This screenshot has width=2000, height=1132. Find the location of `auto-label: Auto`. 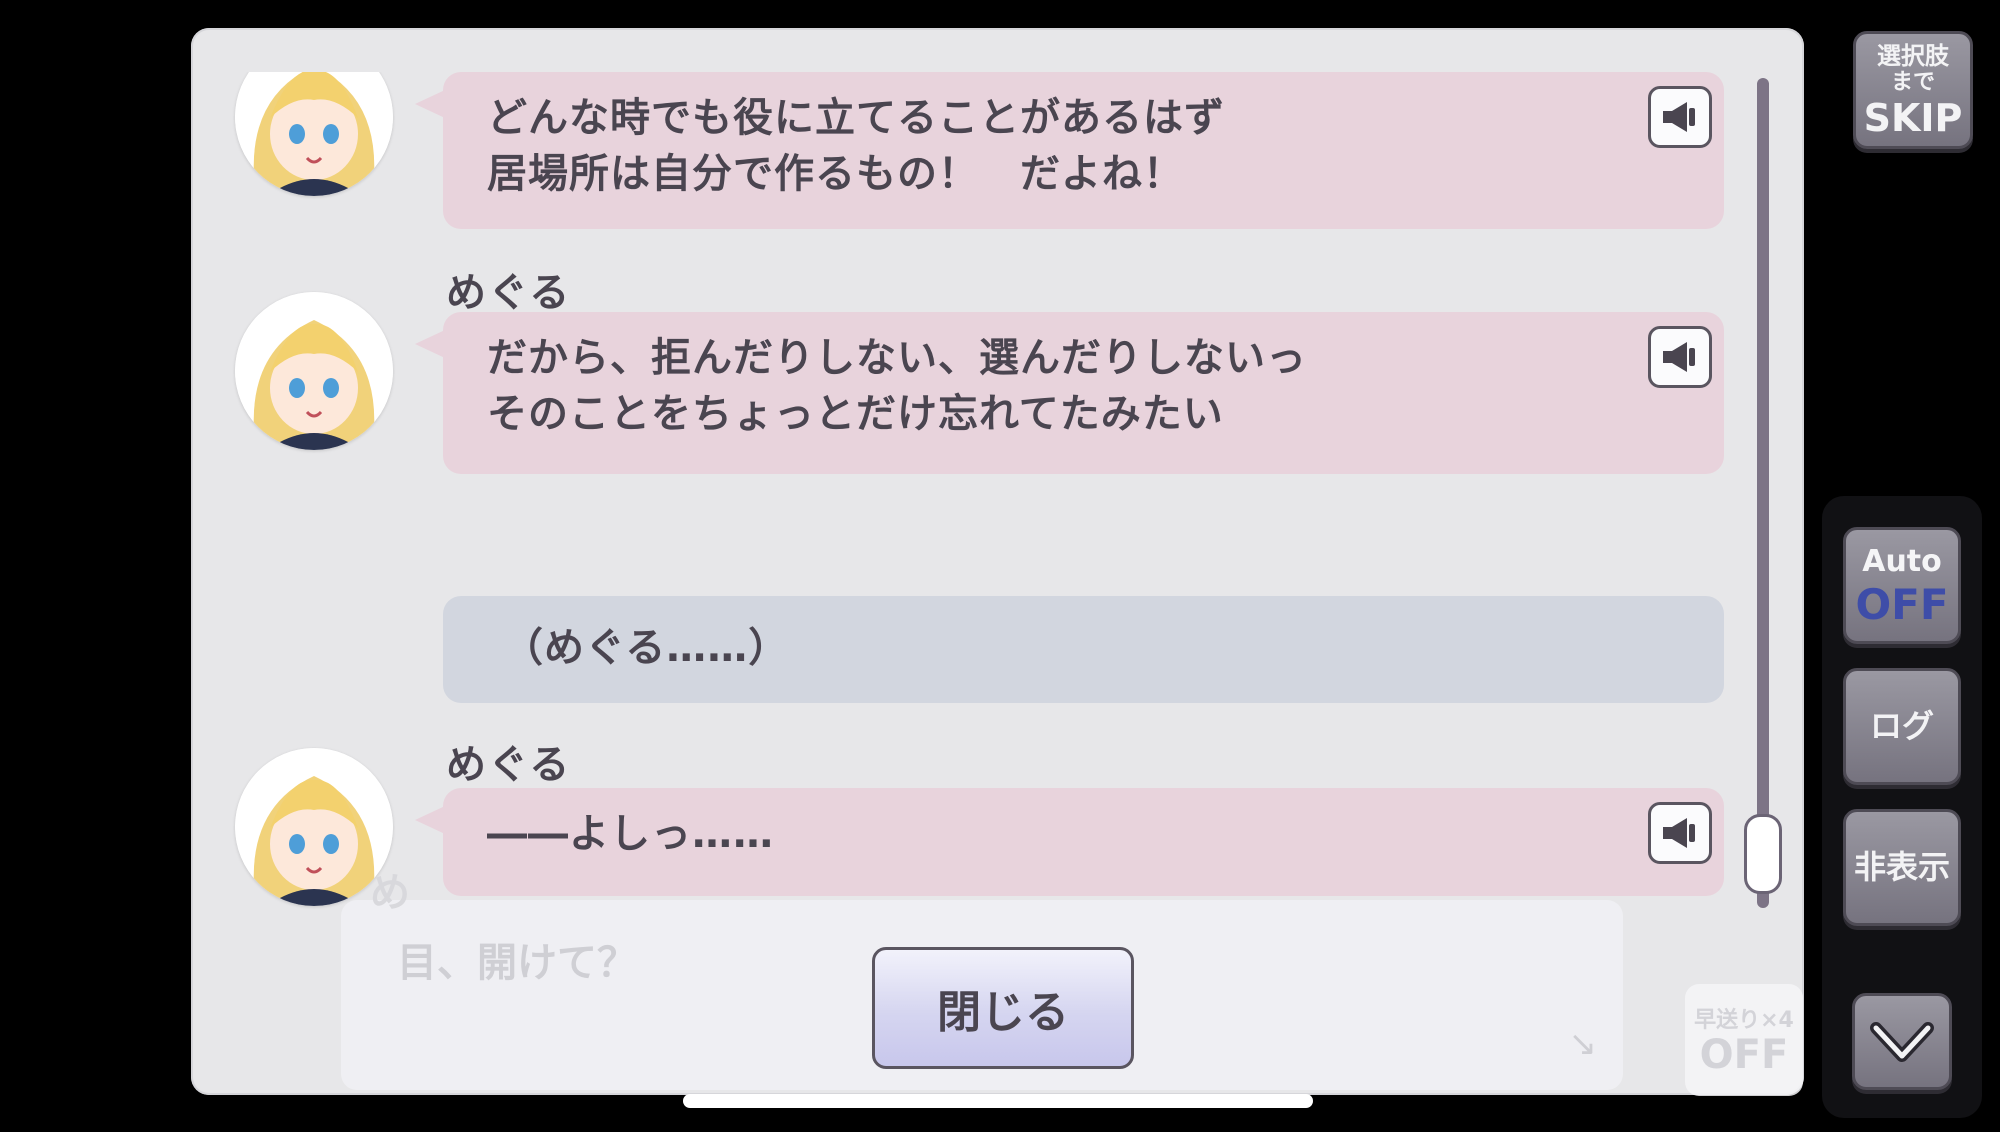

auto-label: Auto is located at coordinates (1902, 561).